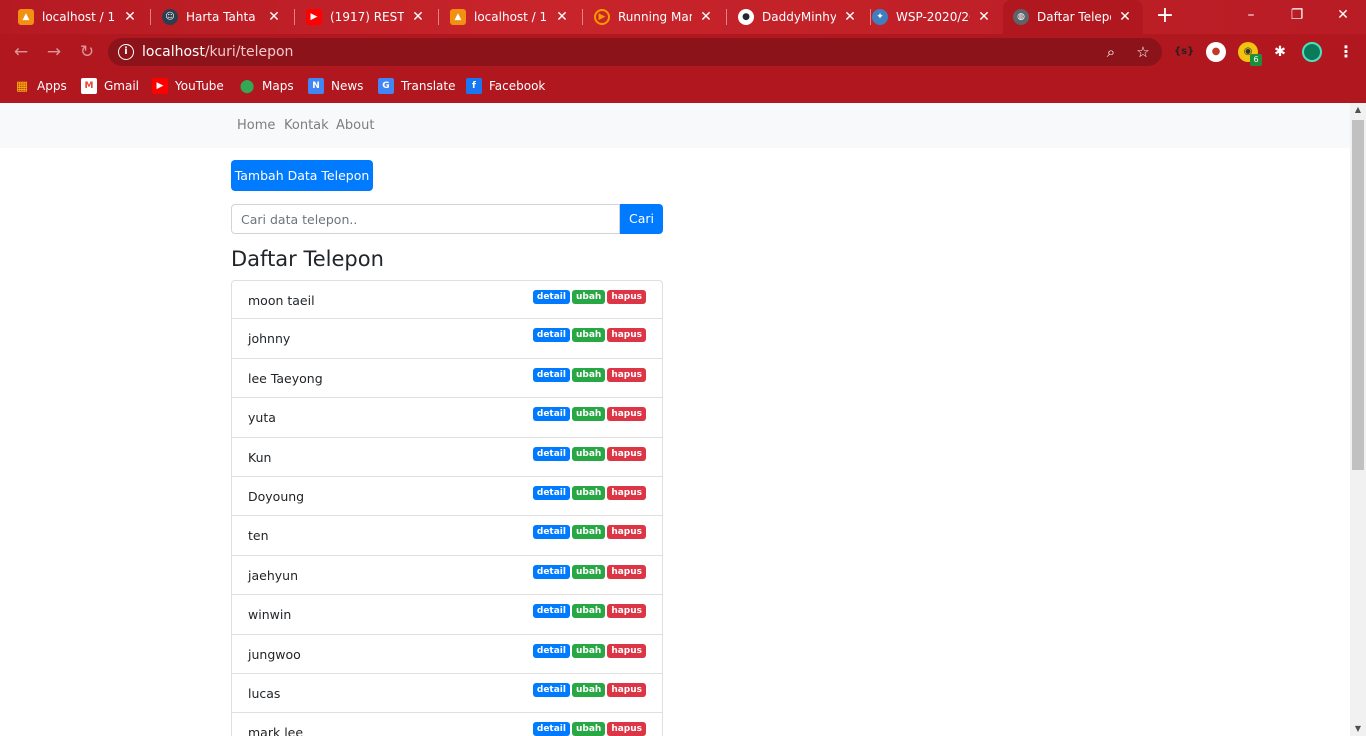 This screenshot has width=1366, height=736. I want to click on menu-kebab-icon: ⋮, so click(1346, 52).